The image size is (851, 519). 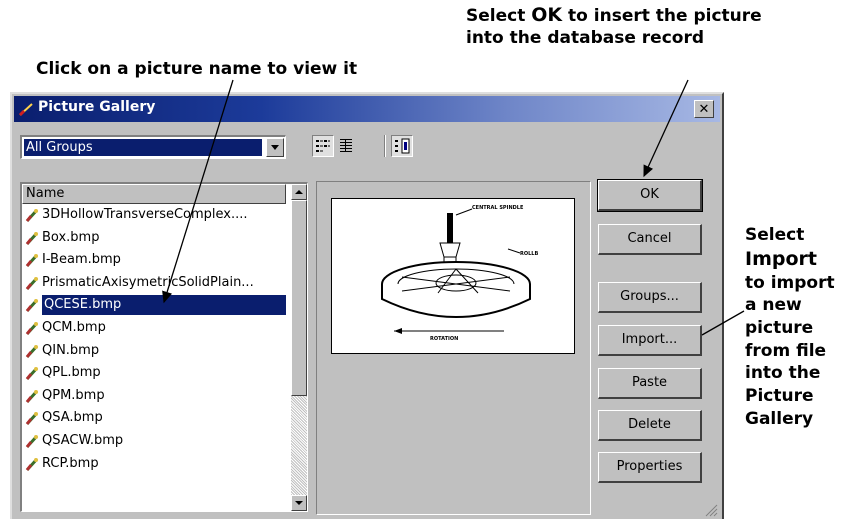 I want to click on scroll-down-button, so click(x=299, y=503).